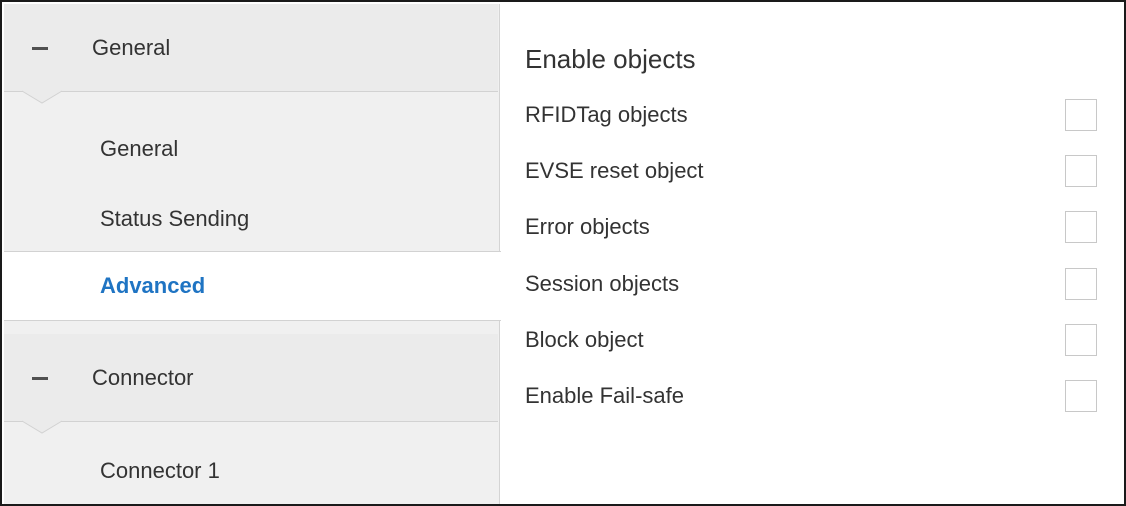 This screenshot has width=1126, height=506. I want to click on sidebar-item-general: General, so click(251, 149).